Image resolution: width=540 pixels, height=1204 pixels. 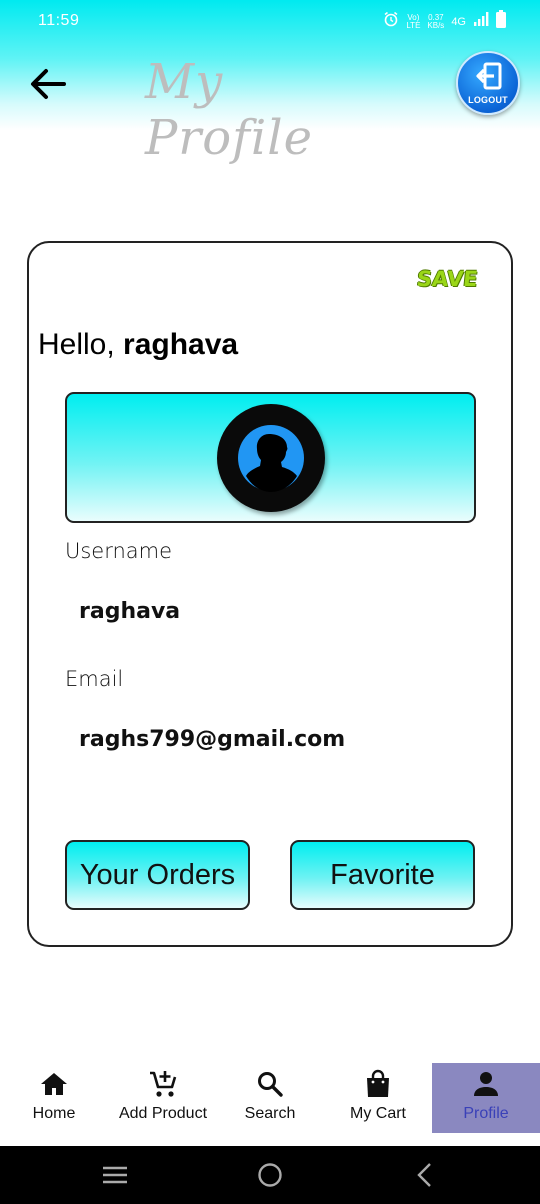 I want to click on person-icon, so click(x=486, y=1084).